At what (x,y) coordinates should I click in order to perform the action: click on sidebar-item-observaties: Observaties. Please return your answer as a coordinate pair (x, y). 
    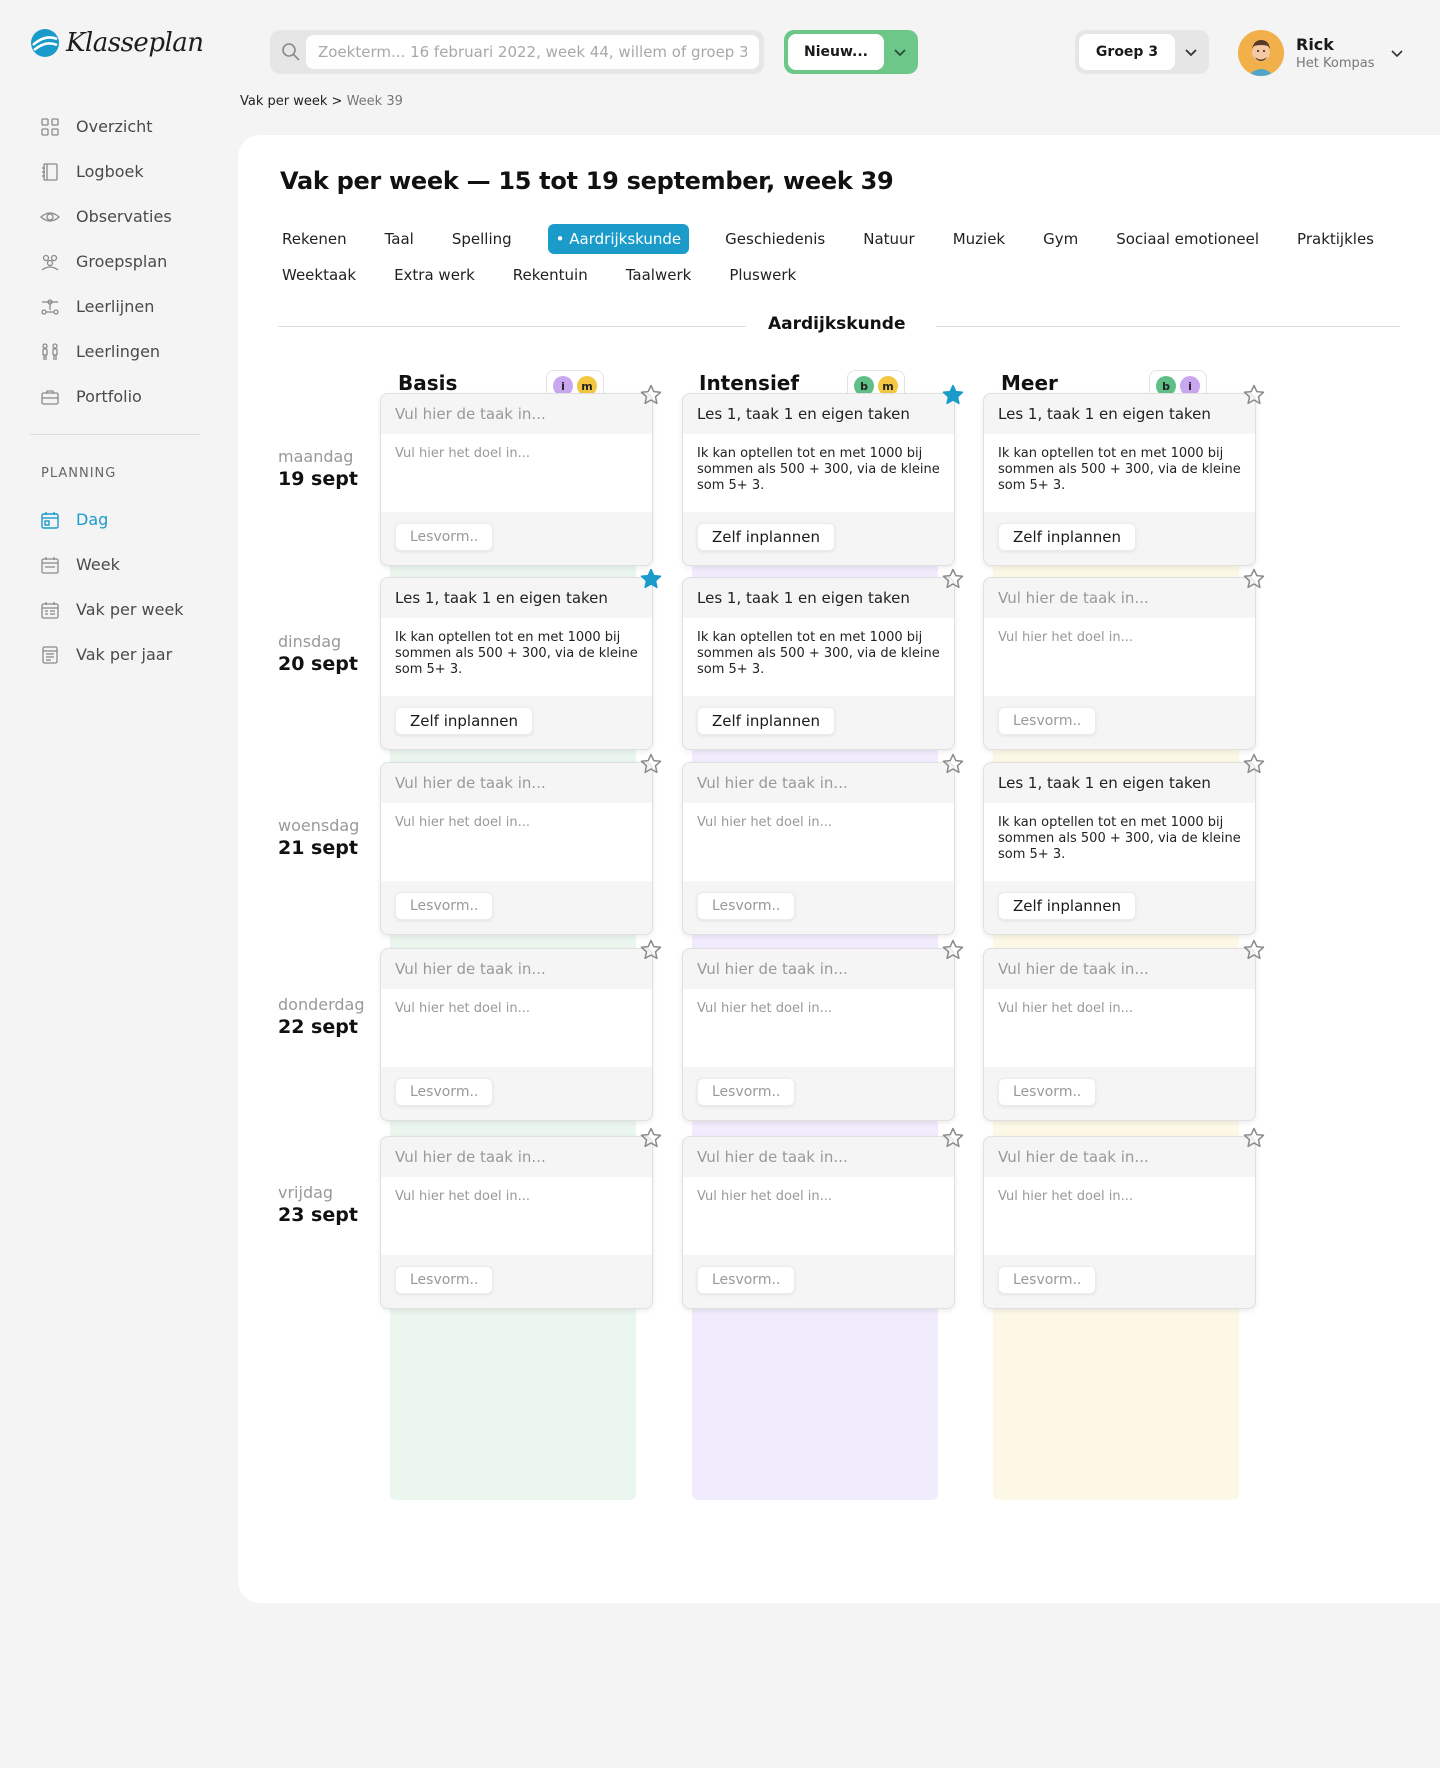
    Looking at the image, I should click on (130, 216).